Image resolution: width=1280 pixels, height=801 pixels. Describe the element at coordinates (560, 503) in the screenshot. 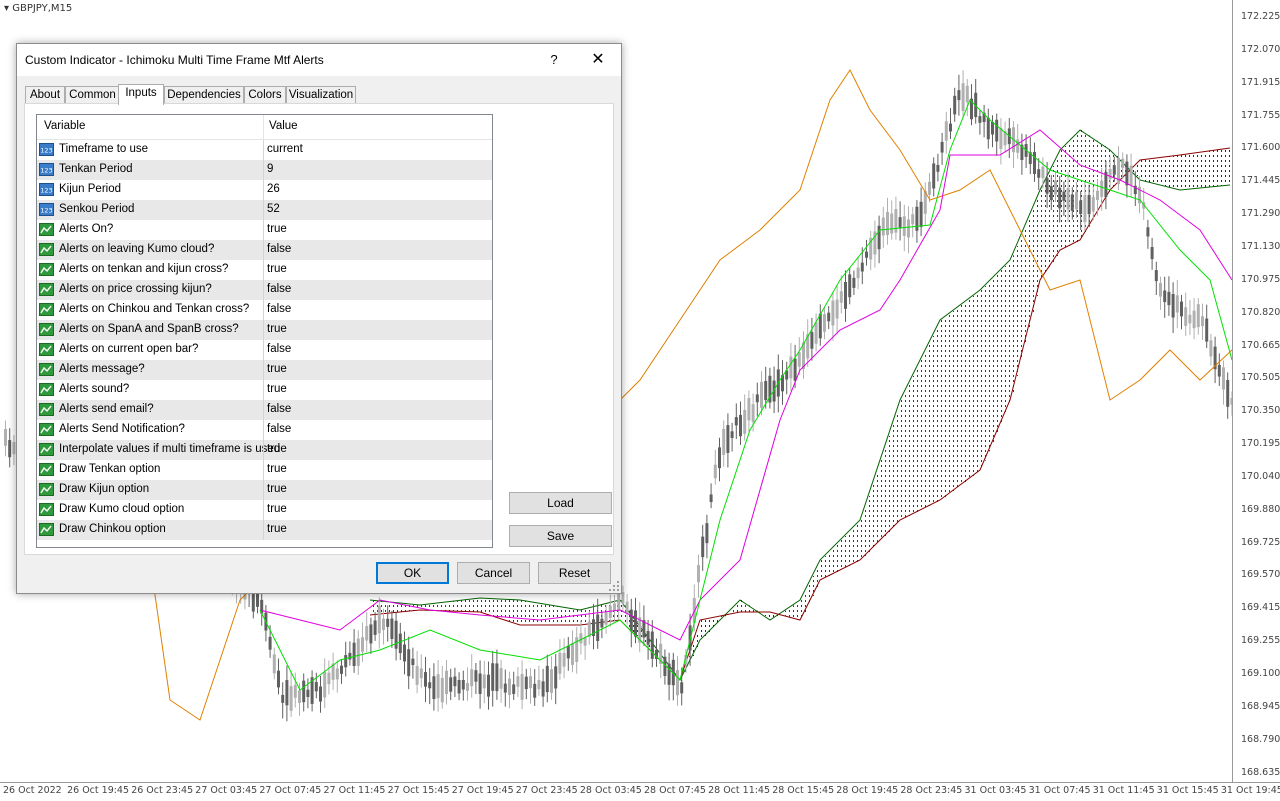

I see `load-button: Load` at that location.